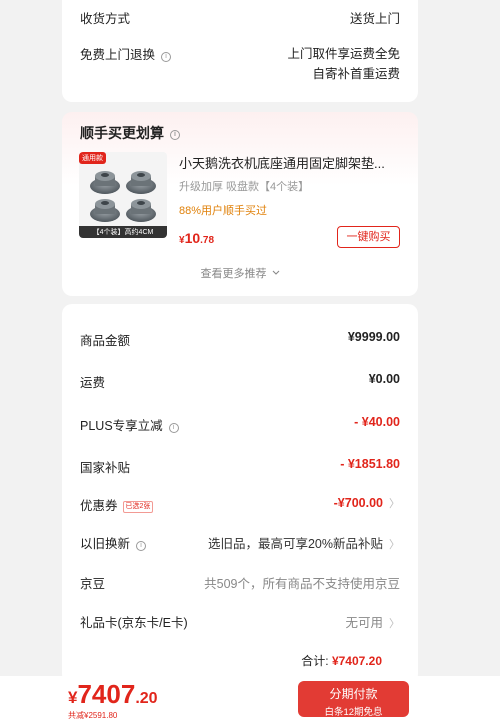  What do you see at coordinates (134, 623) in the screenshot?
I see `gift-card-label: 礼品卡(京东卡/E卡)` at bounding box center [134, 623].